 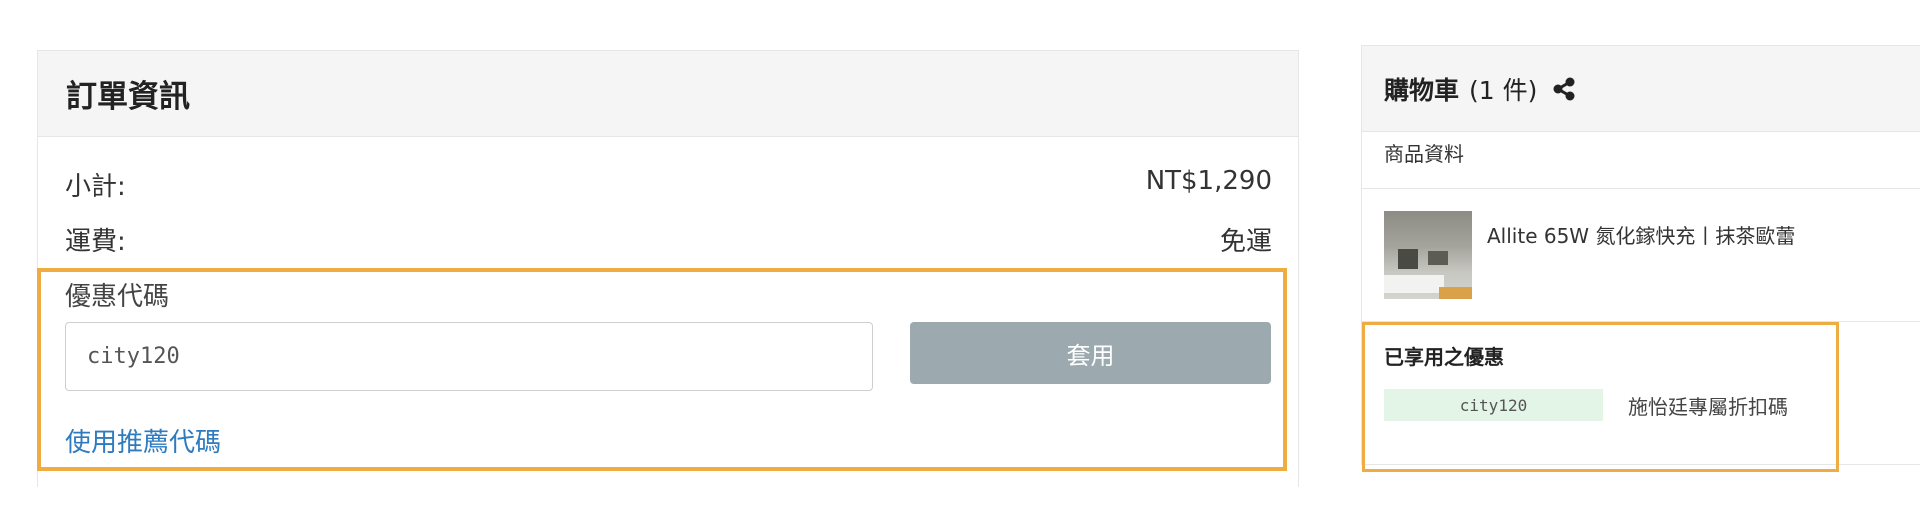 What do you see at coordinates (1245, 242) in the screenshot?
I see `shipping-value: 免運` at bounding box center [1245, 242].